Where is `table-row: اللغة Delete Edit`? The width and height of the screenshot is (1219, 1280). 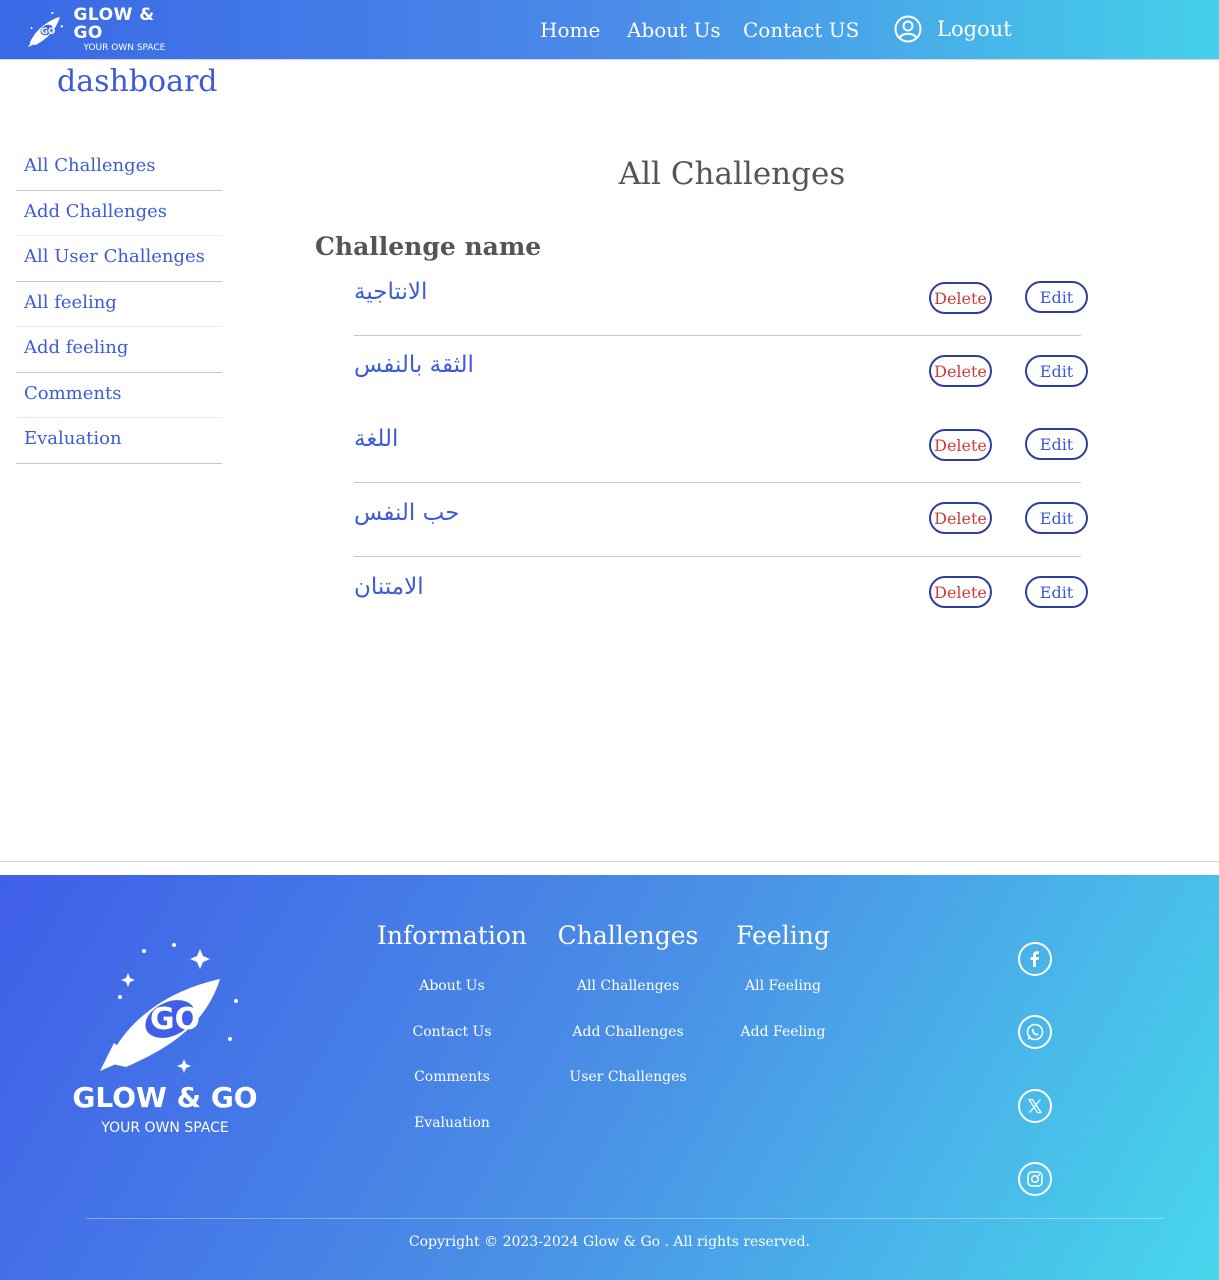
table-row: اللغة Delete Edit is located at coordinates (721, 463).